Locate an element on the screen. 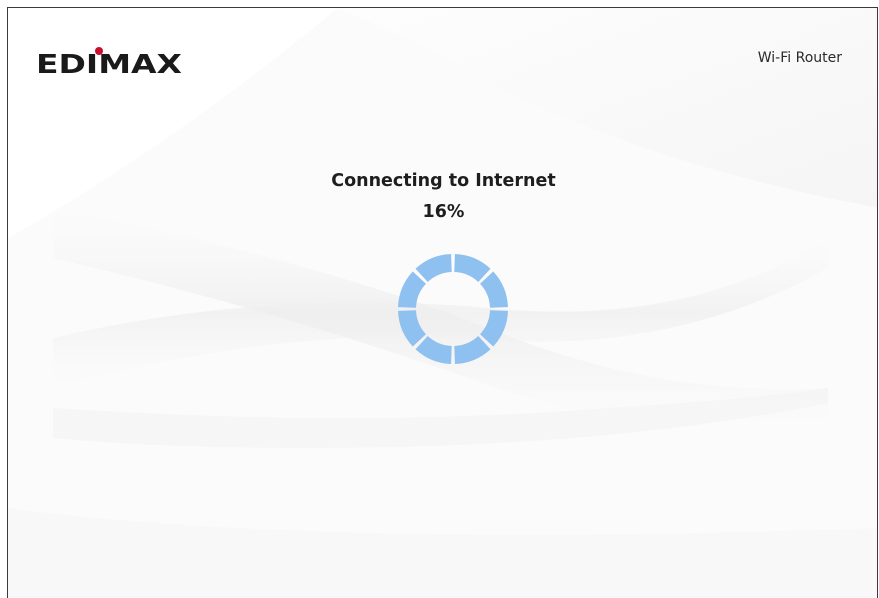  edimax-logo: EDIMAX is located at coordinates (109, 63).